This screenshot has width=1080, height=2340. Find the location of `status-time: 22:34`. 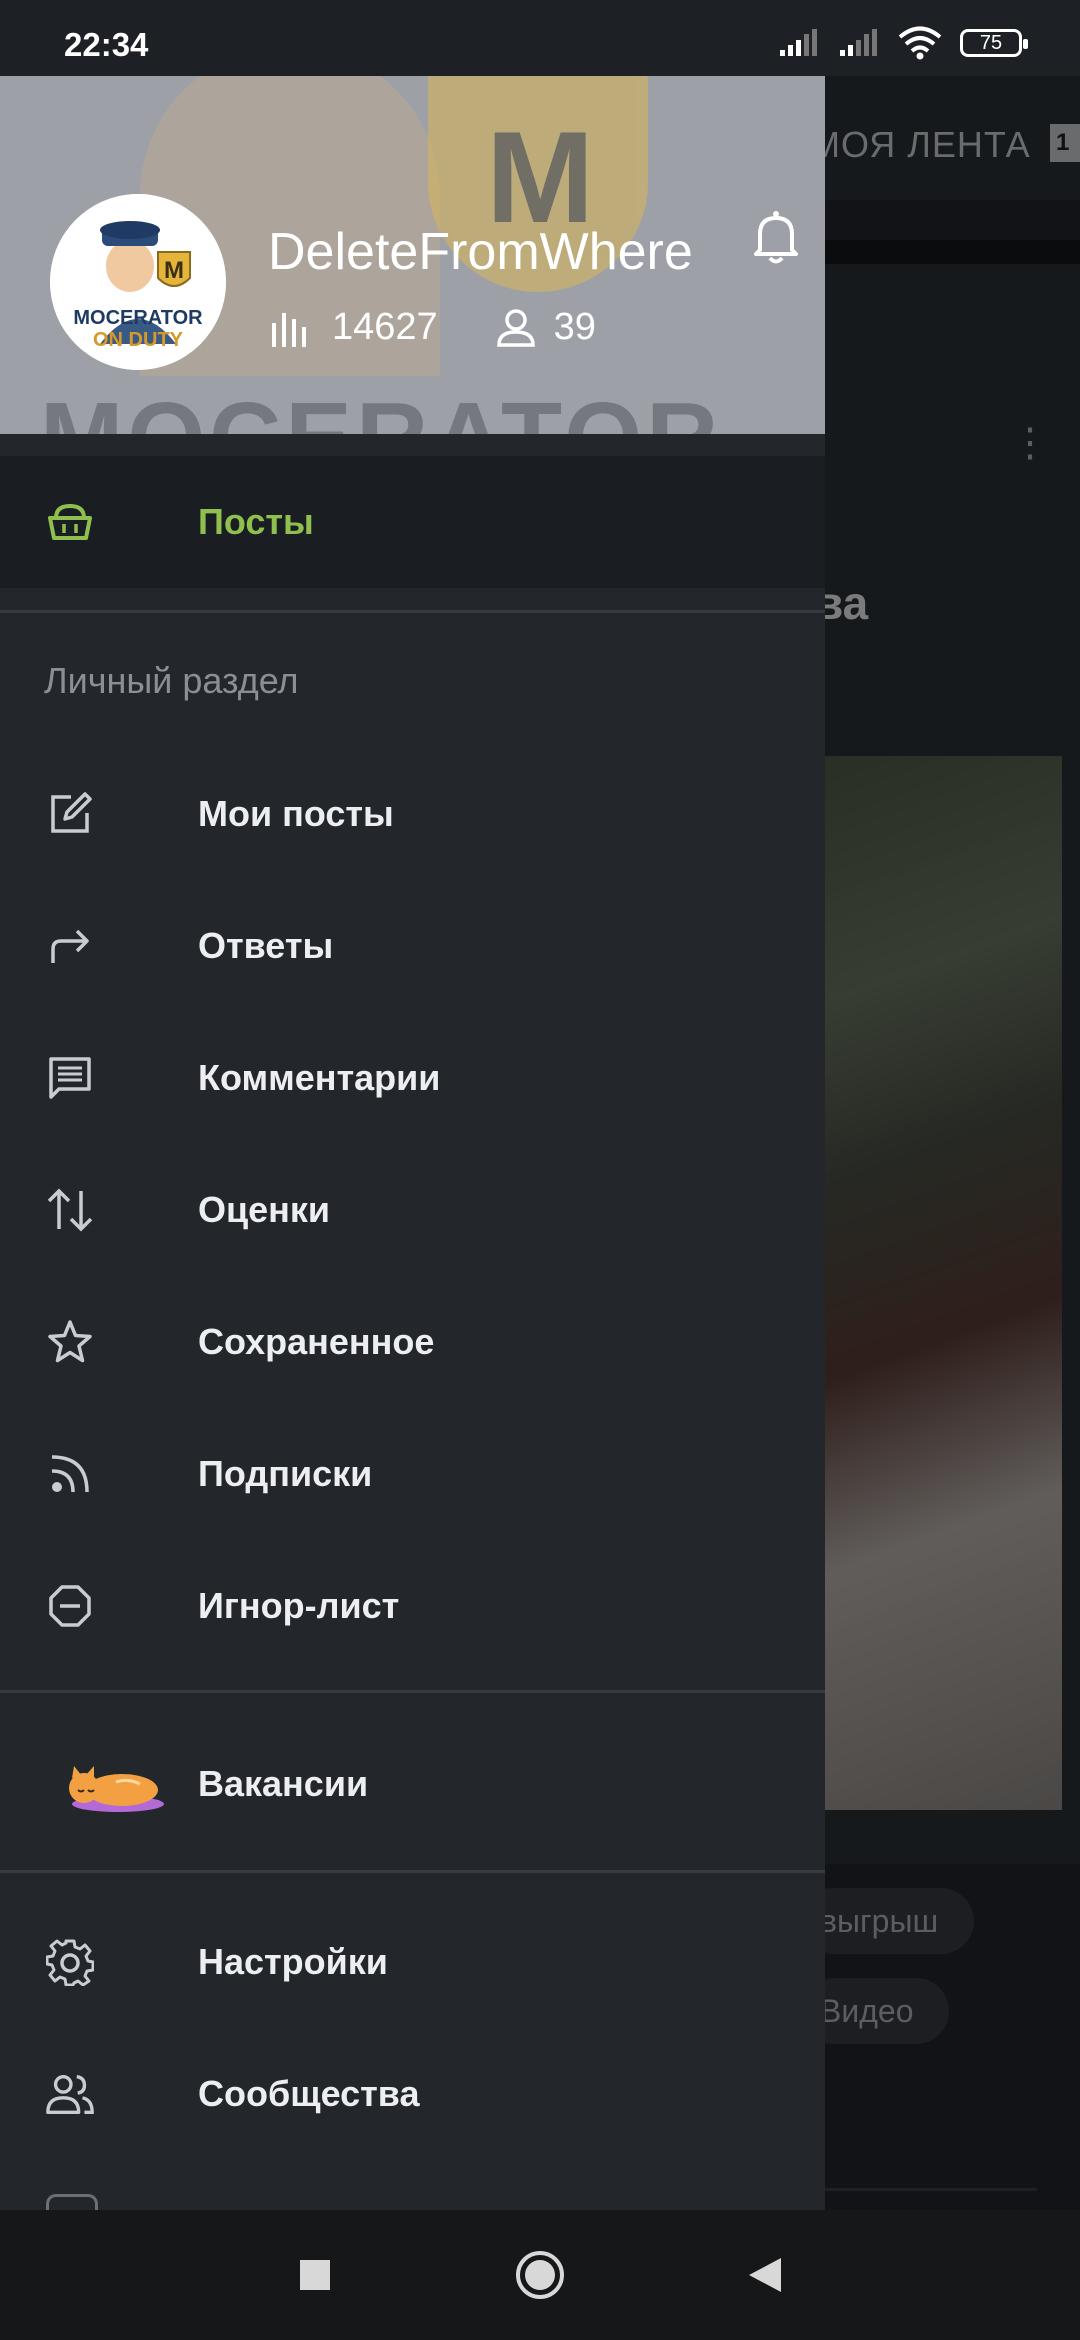

status-time: 22:34 is located at coordinates (106, 44).